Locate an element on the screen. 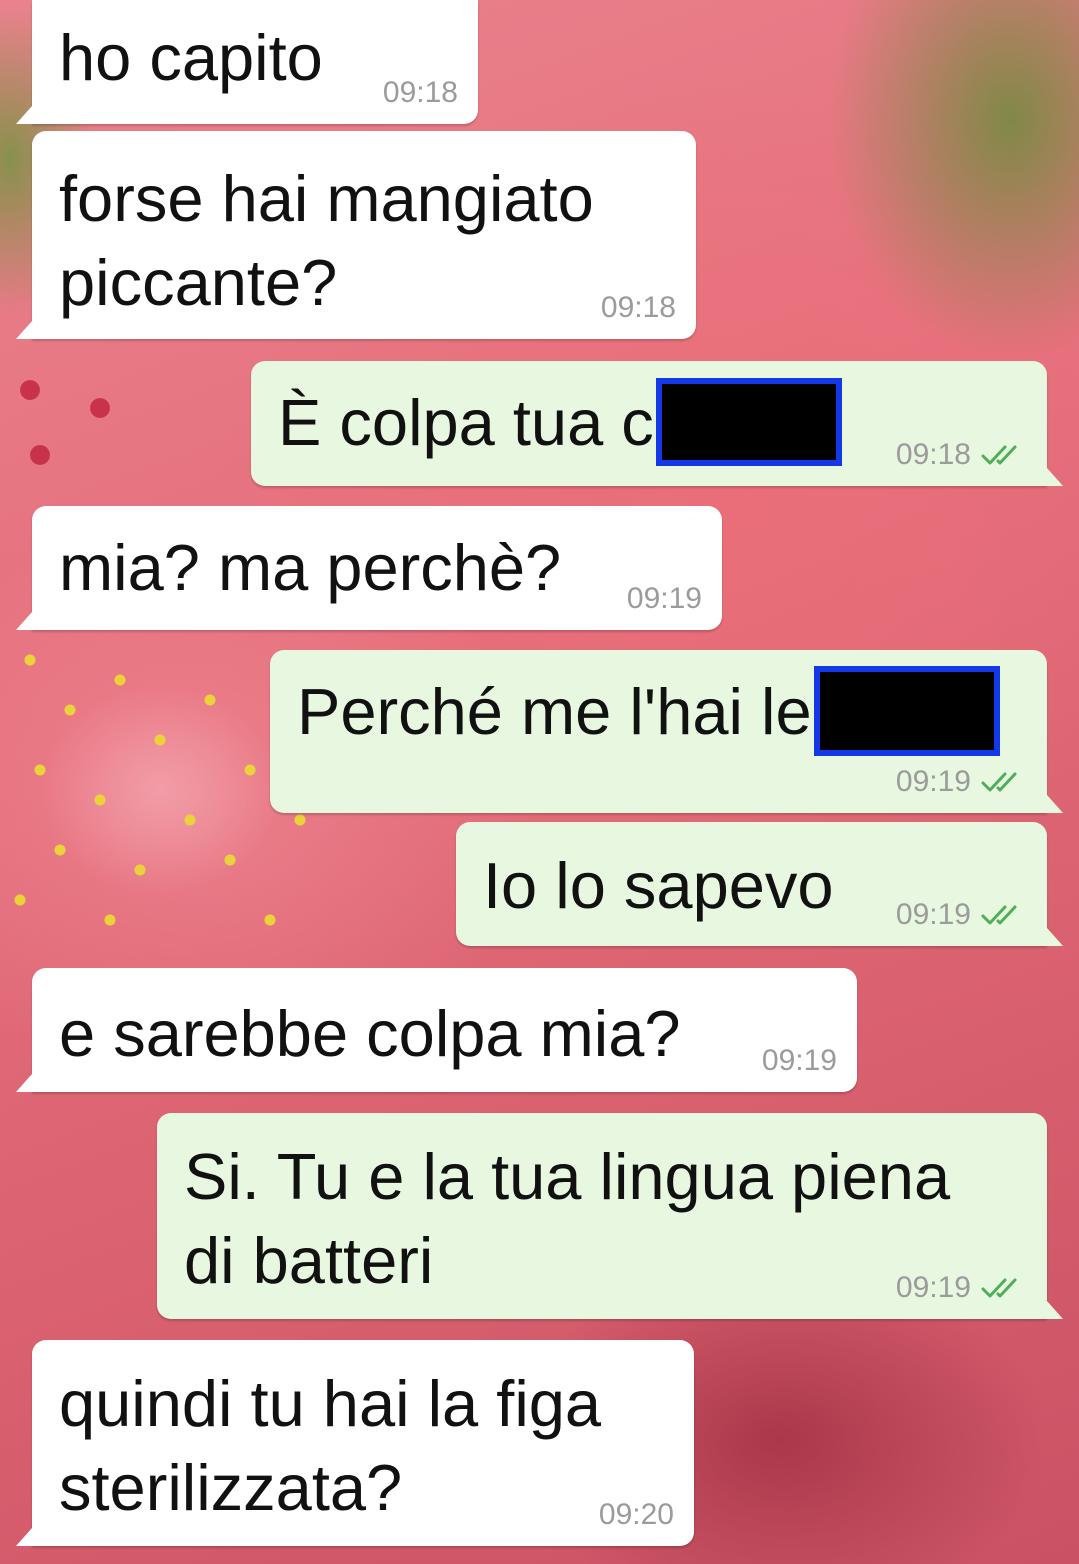 This screenshot has width=1079, height=1564. incoming-message: forse hai mangiato piccante? 09:18 is located at coordinates (356, 235).